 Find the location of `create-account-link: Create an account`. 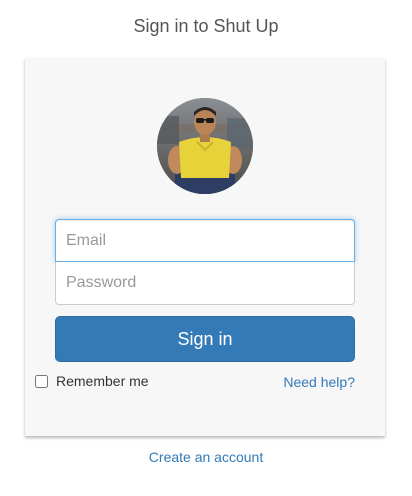

create-account-link: Create an account is located at coordinates (206, 457).